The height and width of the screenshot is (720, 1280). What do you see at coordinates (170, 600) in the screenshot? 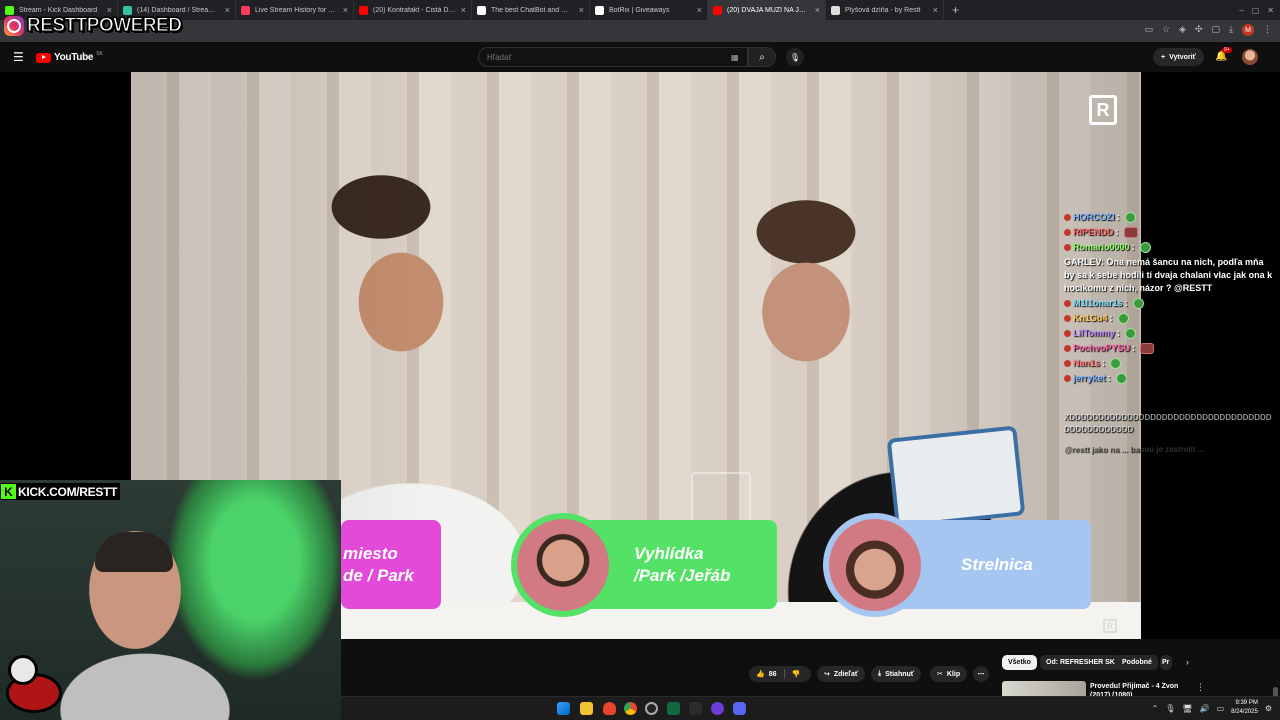
I see `streamer-webcam: K KICK.COM/RESTT` at bounding box center [170, 600].